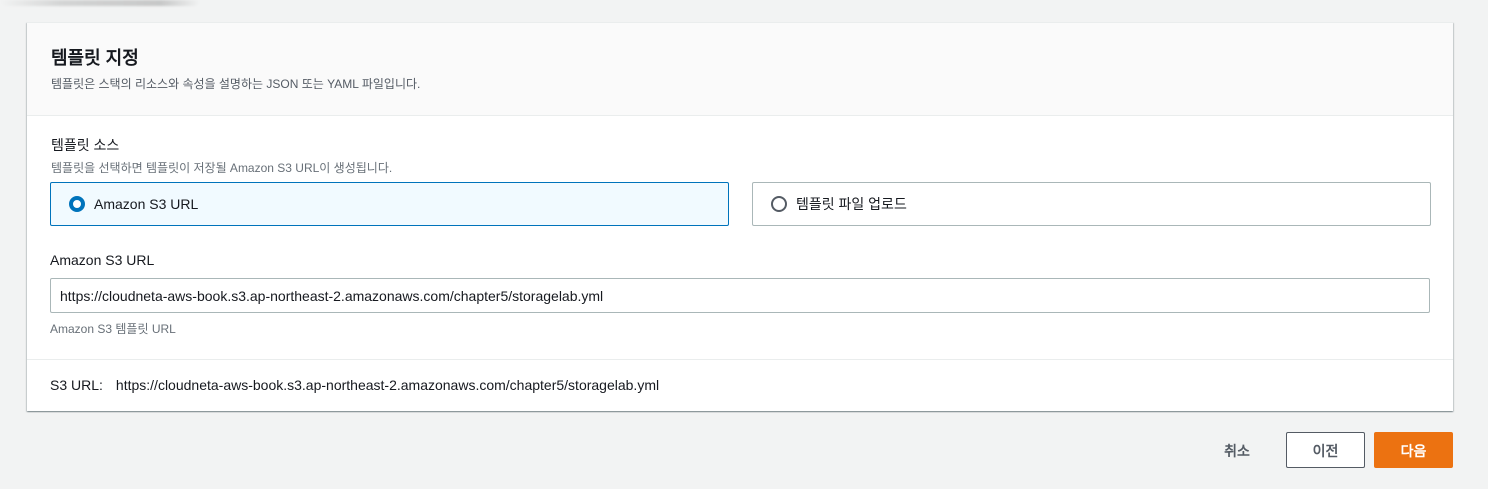  Describe the element at coordinates (113, 329) in the screenshot. I see `s3-url-field-hint: Amazon S3 템플릿 URL` at that location.